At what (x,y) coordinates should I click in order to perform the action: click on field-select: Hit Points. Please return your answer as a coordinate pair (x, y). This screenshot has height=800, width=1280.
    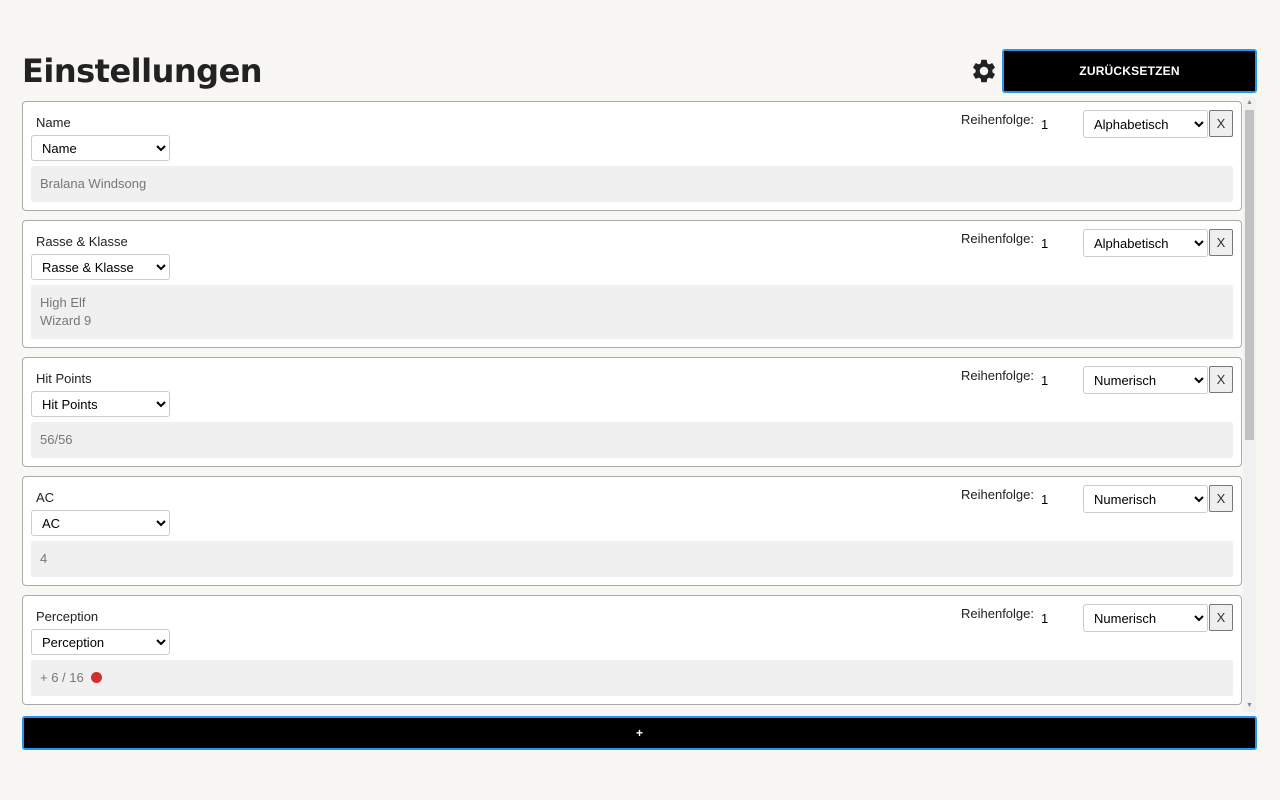
    Looking at the image, I should click on (100, 404).